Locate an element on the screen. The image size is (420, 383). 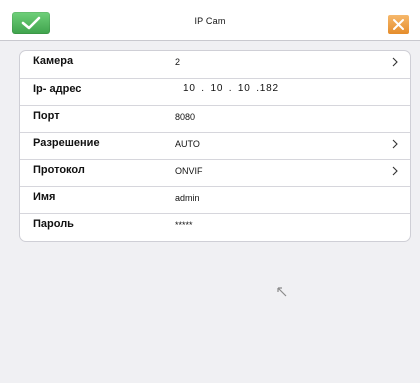
protocol-value: ONVIF is located at coordinates (189, 171).